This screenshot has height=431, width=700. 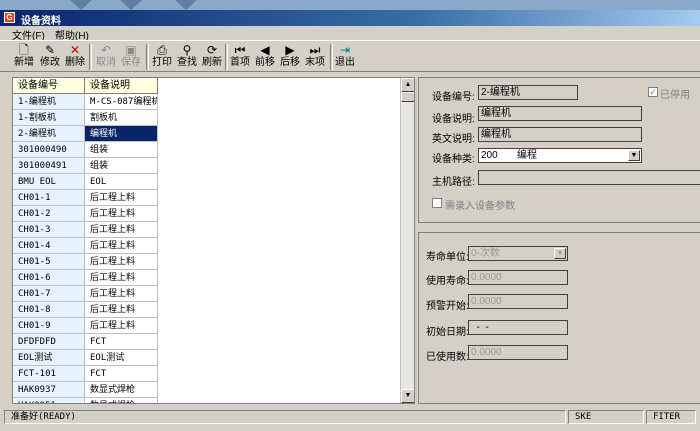 What do you see at coordinates (49, 262) in the screenshot?
I see `cell-device-code: CH01-5` at bounding box center [49, 262].